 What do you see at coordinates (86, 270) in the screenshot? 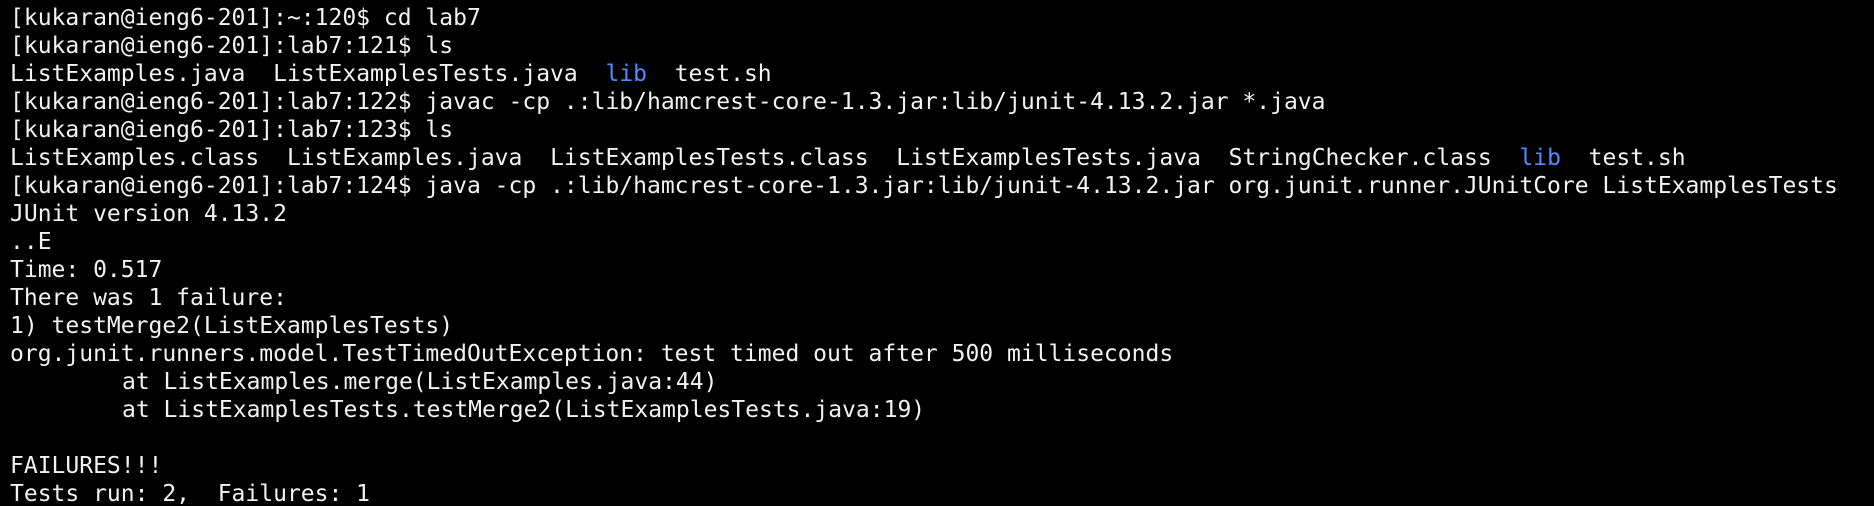
I see `test-time: Time: 0.517` at bounding box center [86, 270].